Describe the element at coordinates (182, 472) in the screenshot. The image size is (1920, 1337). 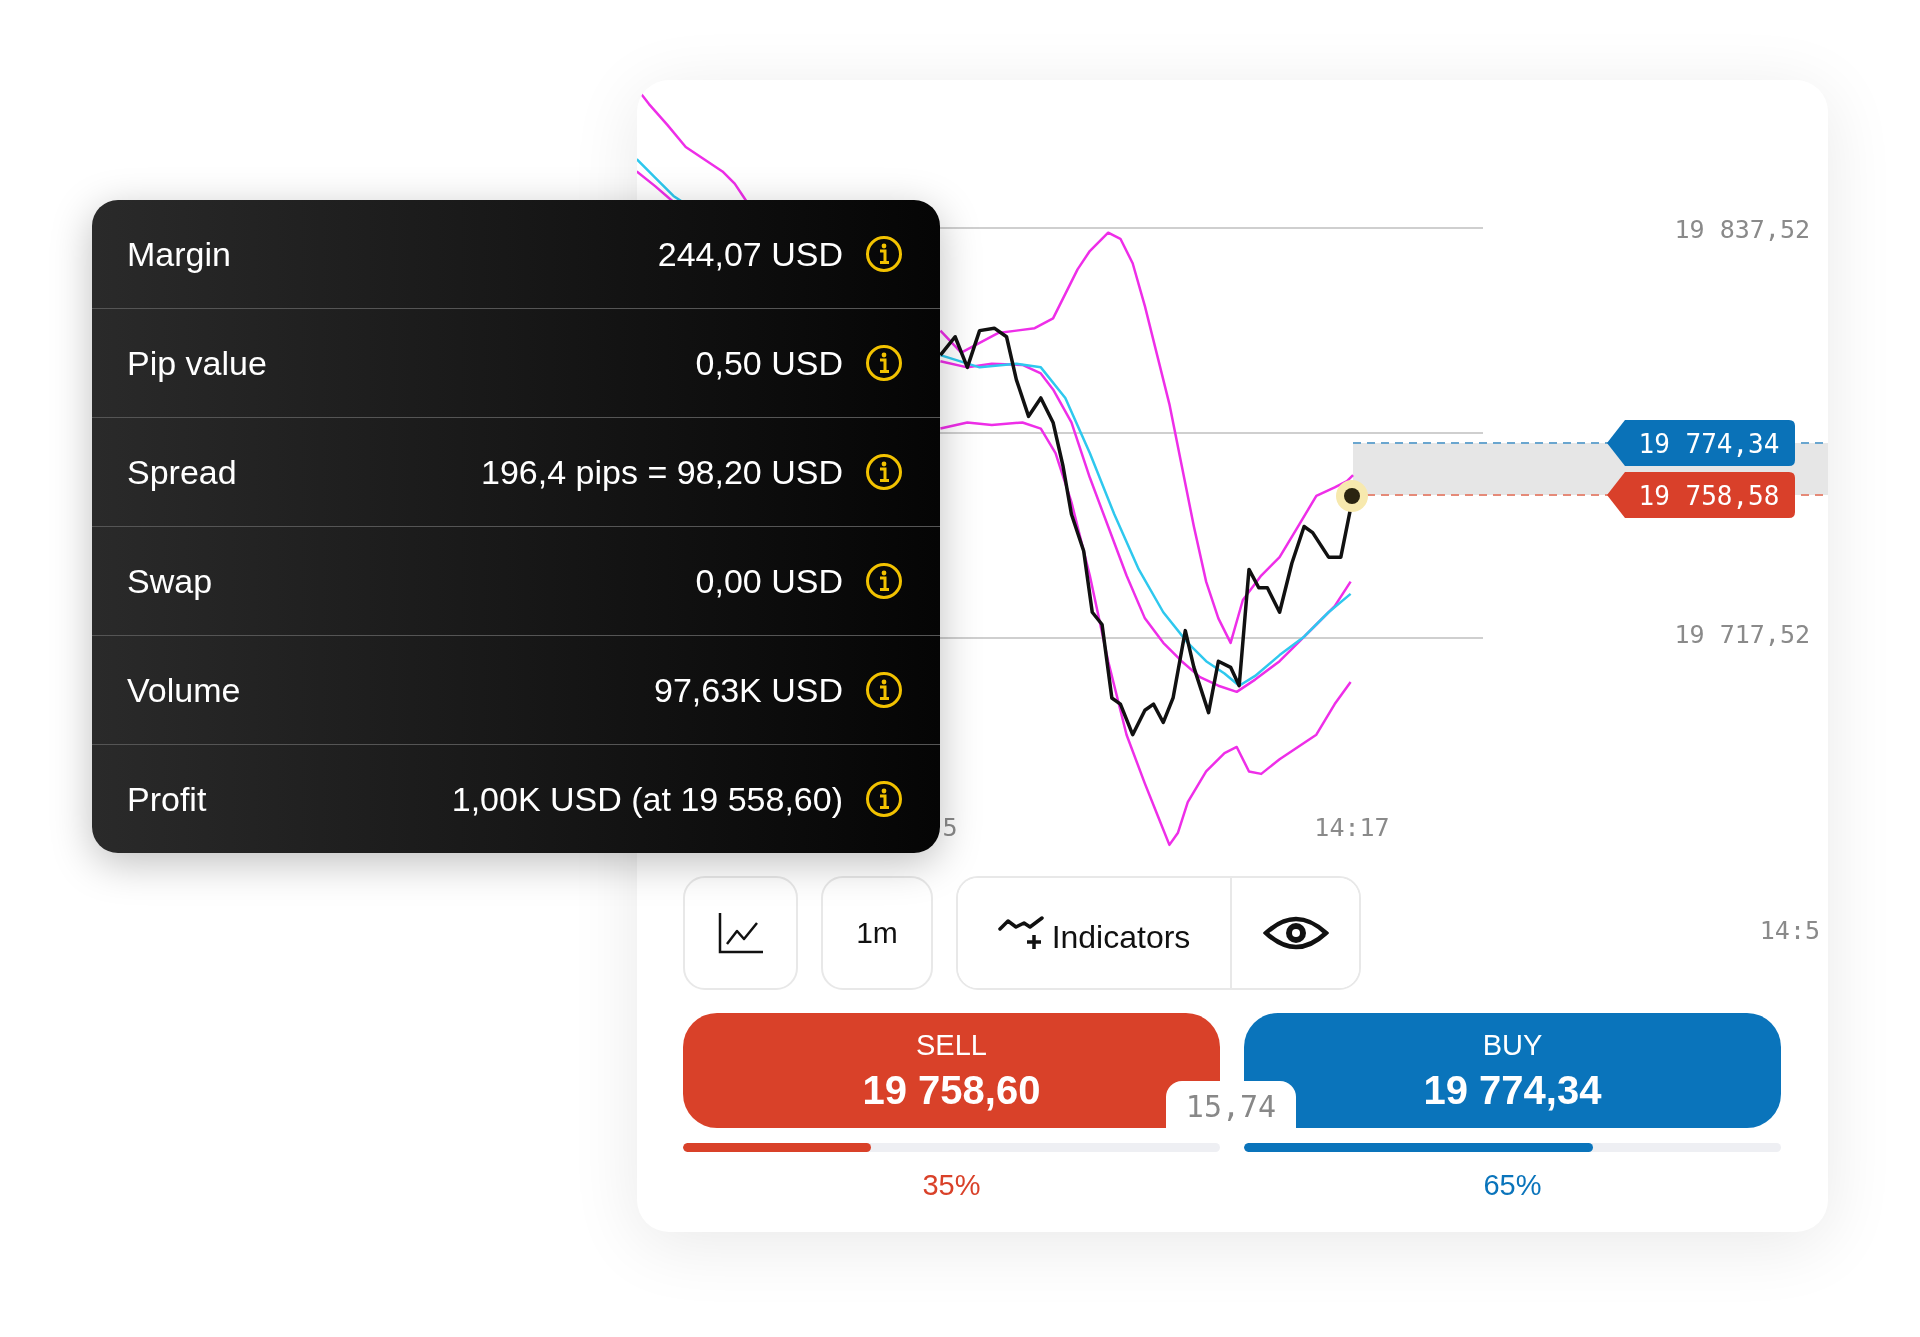
I see `info-label: Spread` at that location.